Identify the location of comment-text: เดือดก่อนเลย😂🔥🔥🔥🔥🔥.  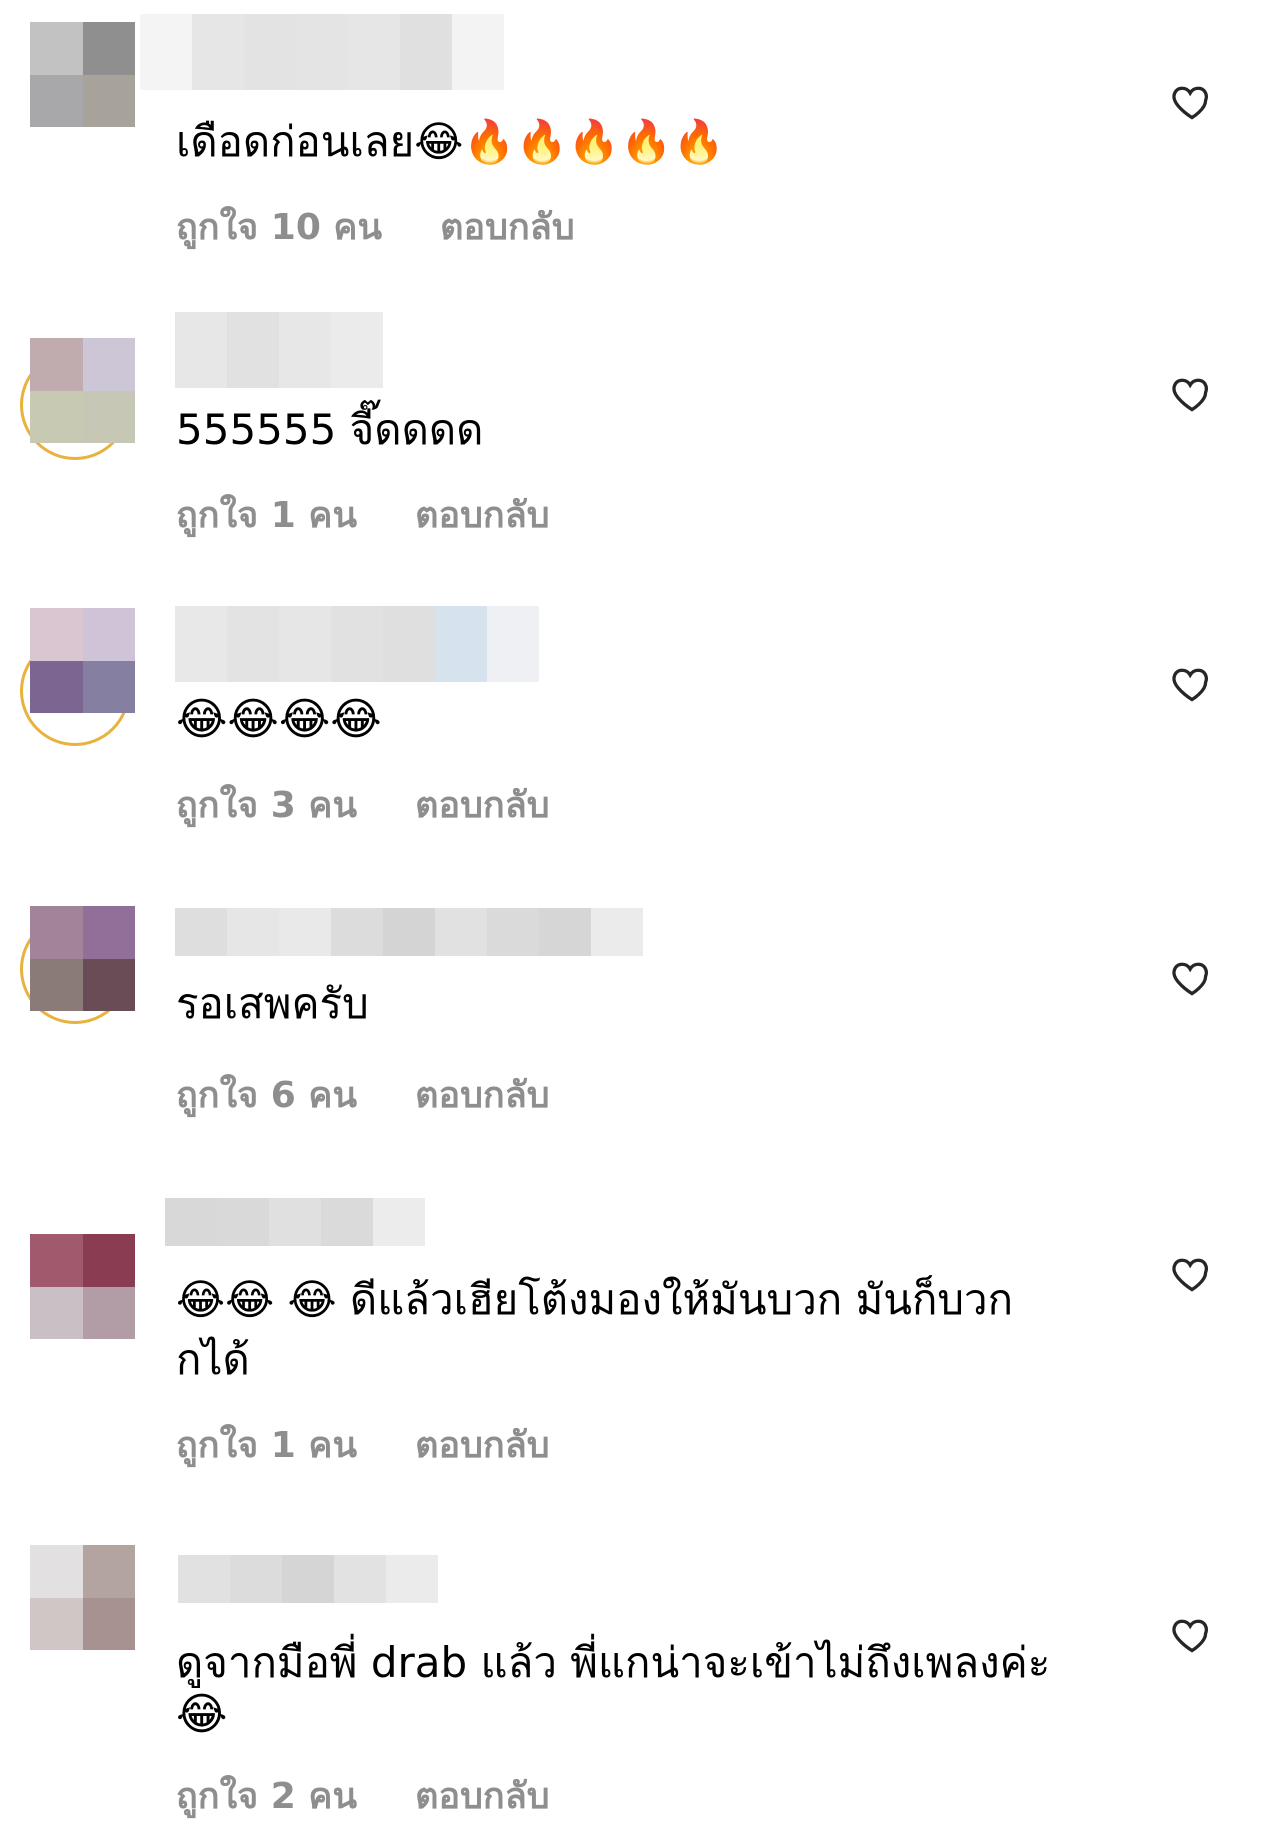
(450, 141).